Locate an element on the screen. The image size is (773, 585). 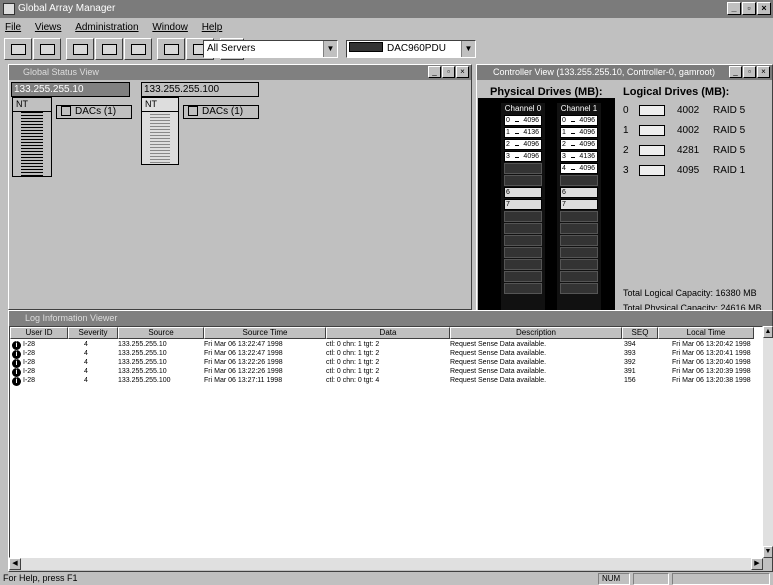
drive-id: 4 is located at coordinates (564, 168).